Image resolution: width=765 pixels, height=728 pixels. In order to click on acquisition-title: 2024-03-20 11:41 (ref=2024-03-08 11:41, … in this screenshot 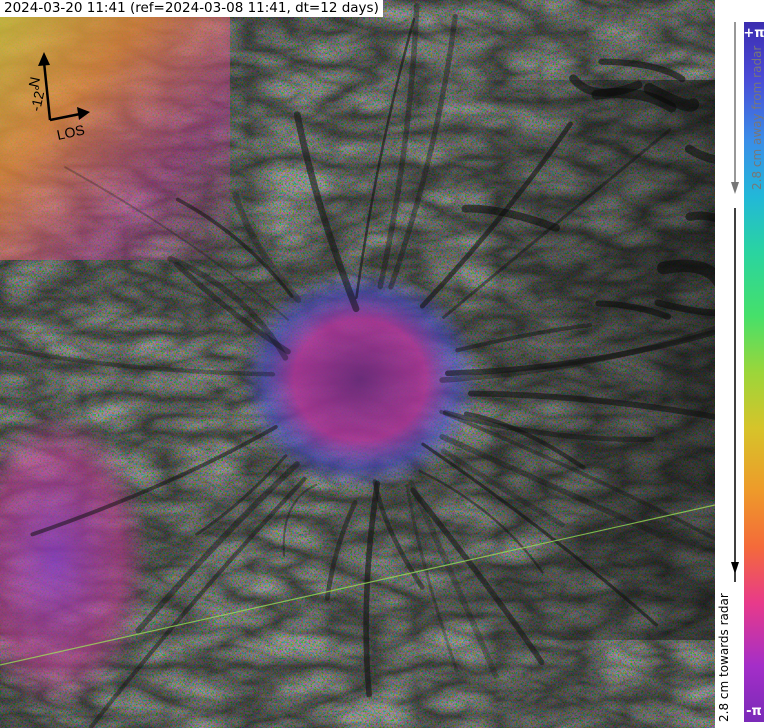, I will do `click(191, 8)`.